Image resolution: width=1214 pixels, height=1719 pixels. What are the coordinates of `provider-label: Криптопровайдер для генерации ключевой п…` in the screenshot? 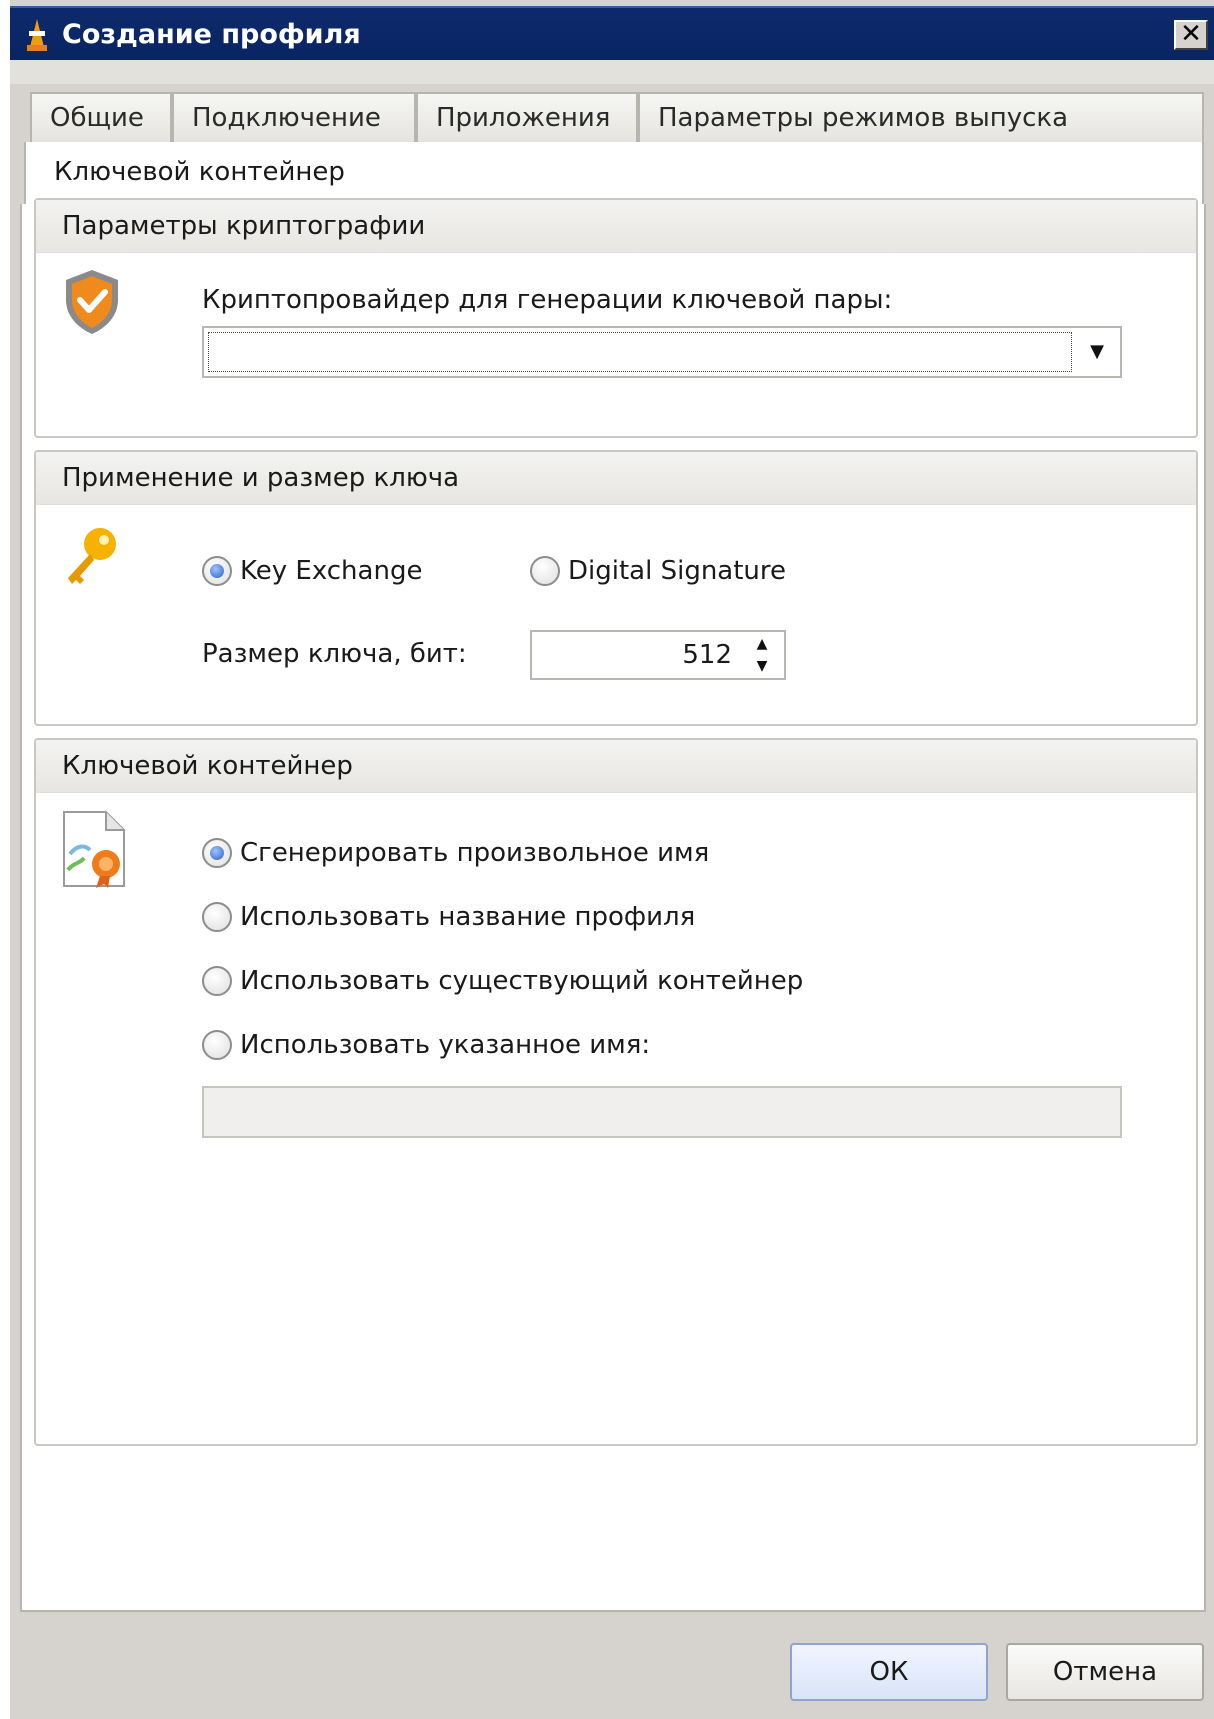 It's located at (547, 300).